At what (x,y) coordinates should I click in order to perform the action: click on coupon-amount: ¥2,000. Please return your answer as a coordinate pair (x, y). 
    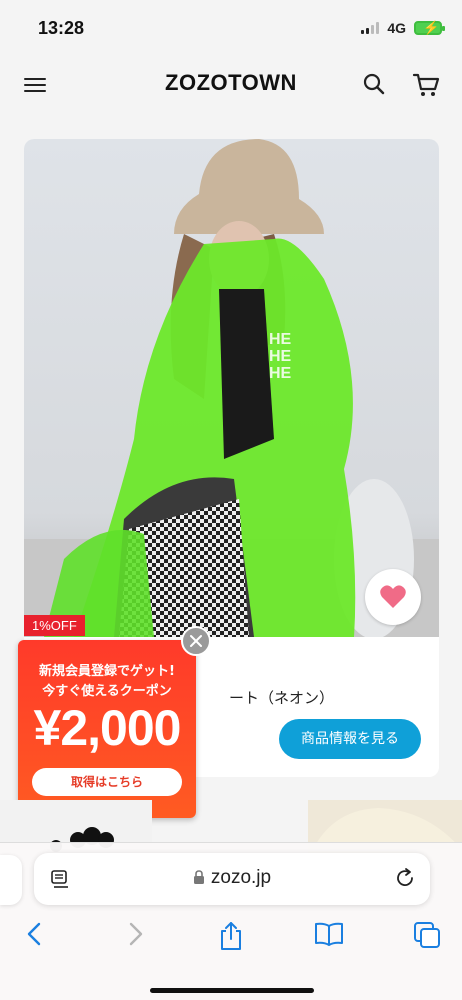
    Looking at the image, I should click on (107, 728).